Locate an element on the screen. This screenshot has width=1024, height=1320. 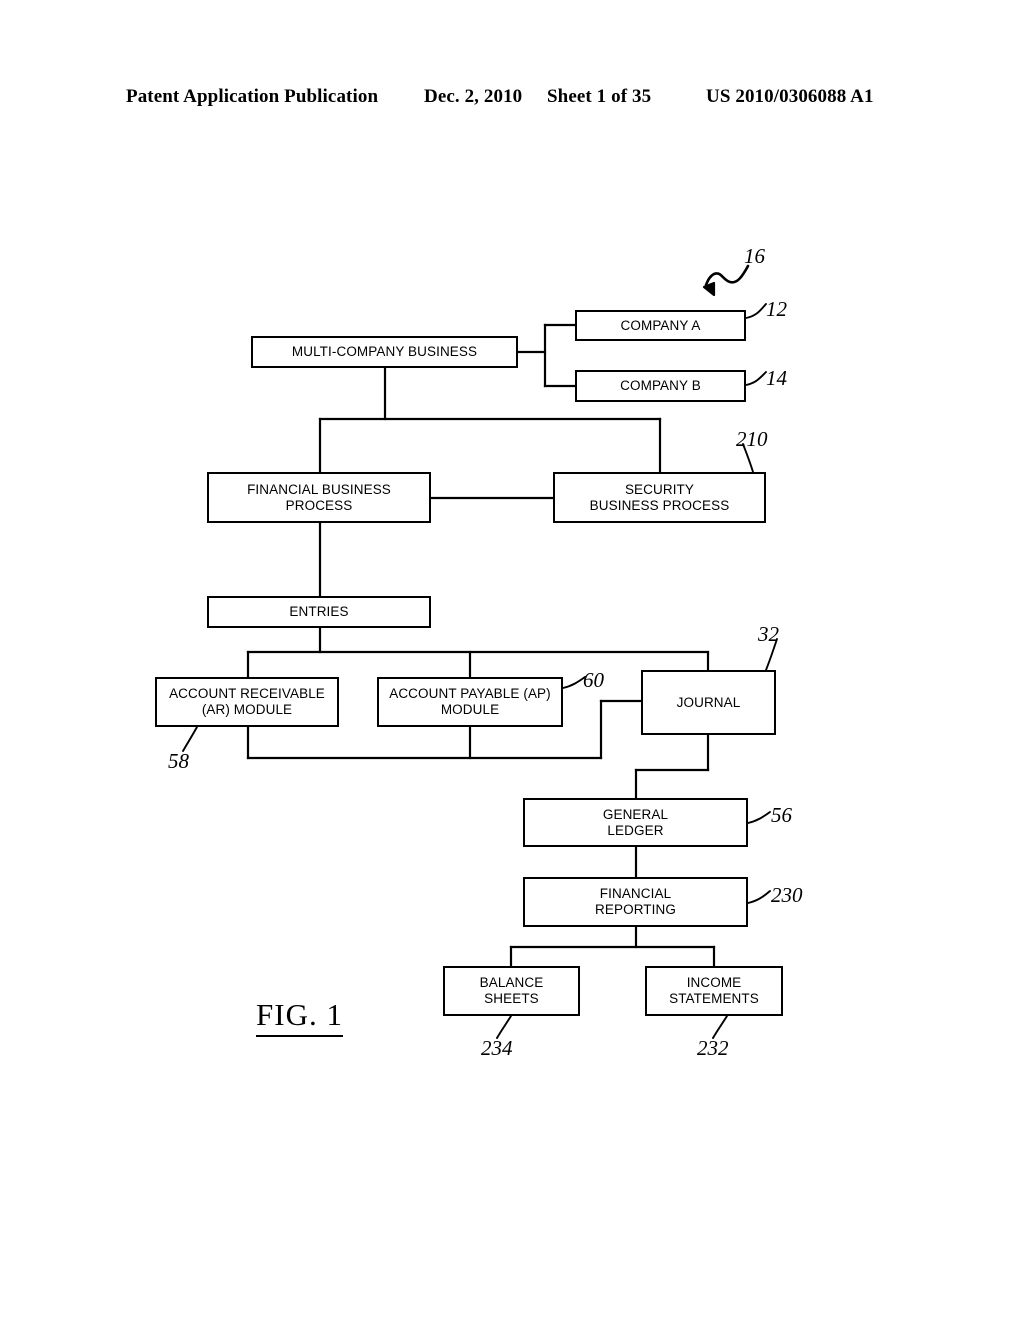
node-income-statements: INCOME STATEMENTS is located at coordinates (714, 991).